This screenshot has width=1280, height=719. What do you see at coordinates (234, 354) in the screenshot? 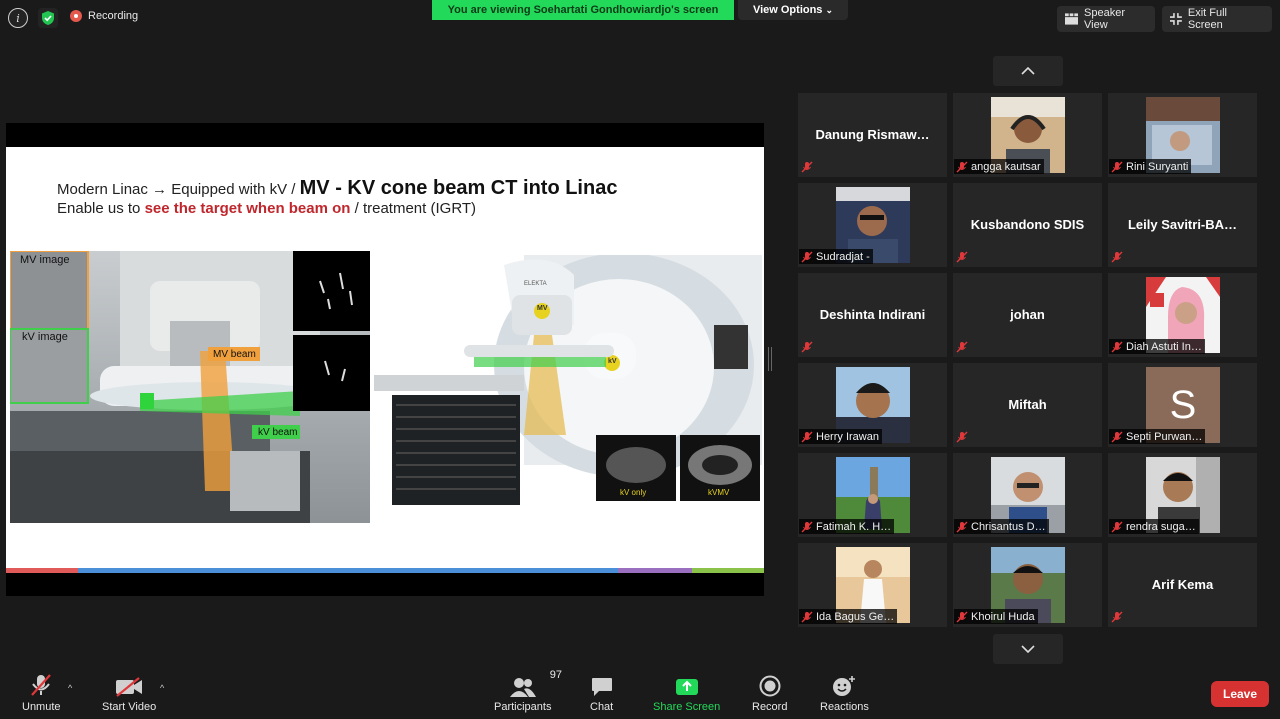
I see `mv-beam-label: MV beam` at bounding box center [234, 354].